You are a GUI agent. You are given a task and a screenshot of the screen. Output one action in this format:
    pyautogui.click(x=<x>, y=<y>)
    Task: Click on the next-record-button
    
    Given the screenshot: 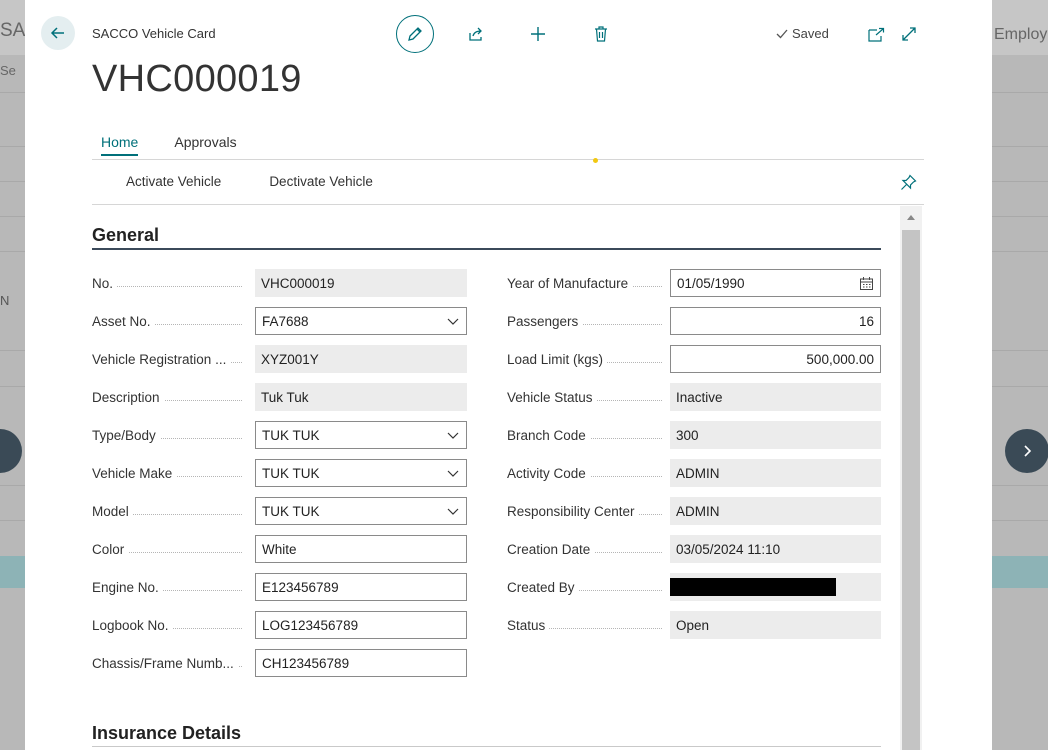 What is the action you would take?
    pyautogui.click(x=1026, y=451)
    